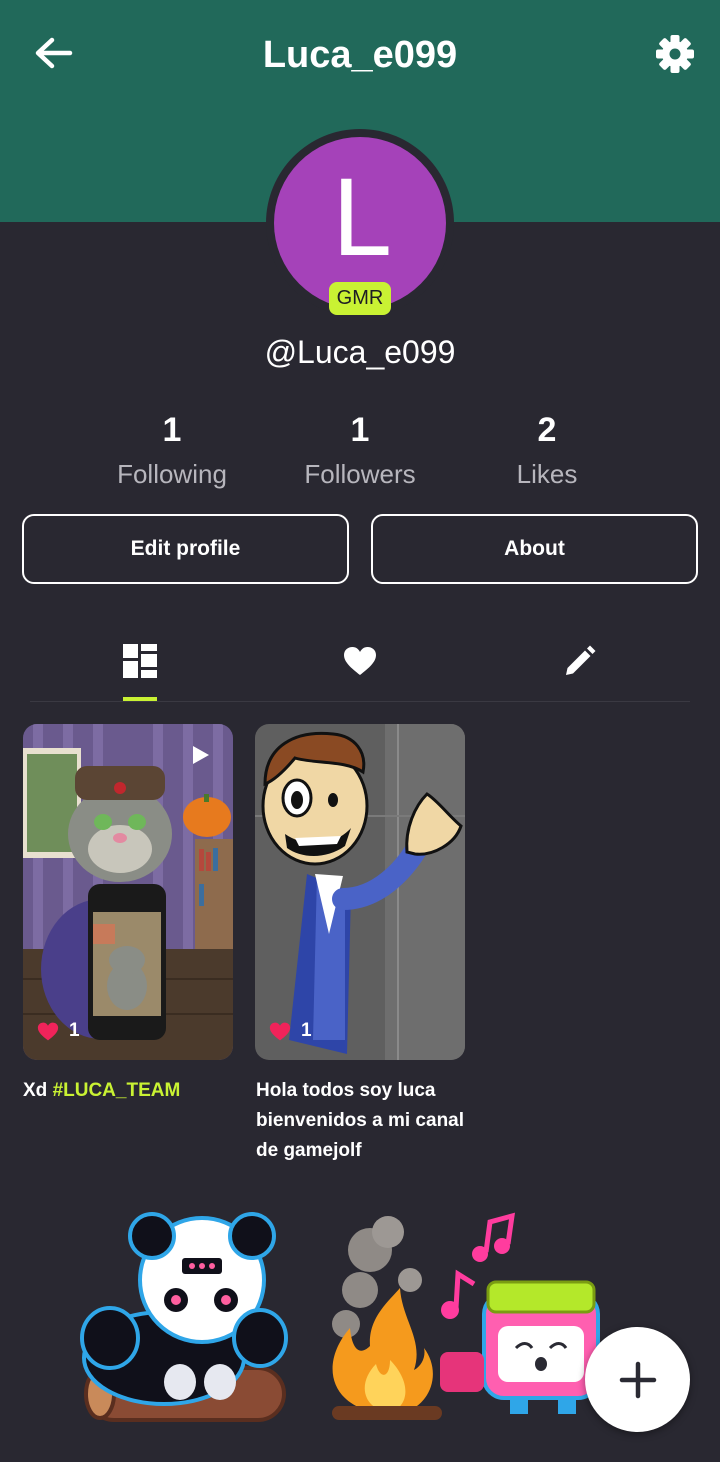 The image size is (720, 1462). I want to click on create-post-button, so click(637, 1379).